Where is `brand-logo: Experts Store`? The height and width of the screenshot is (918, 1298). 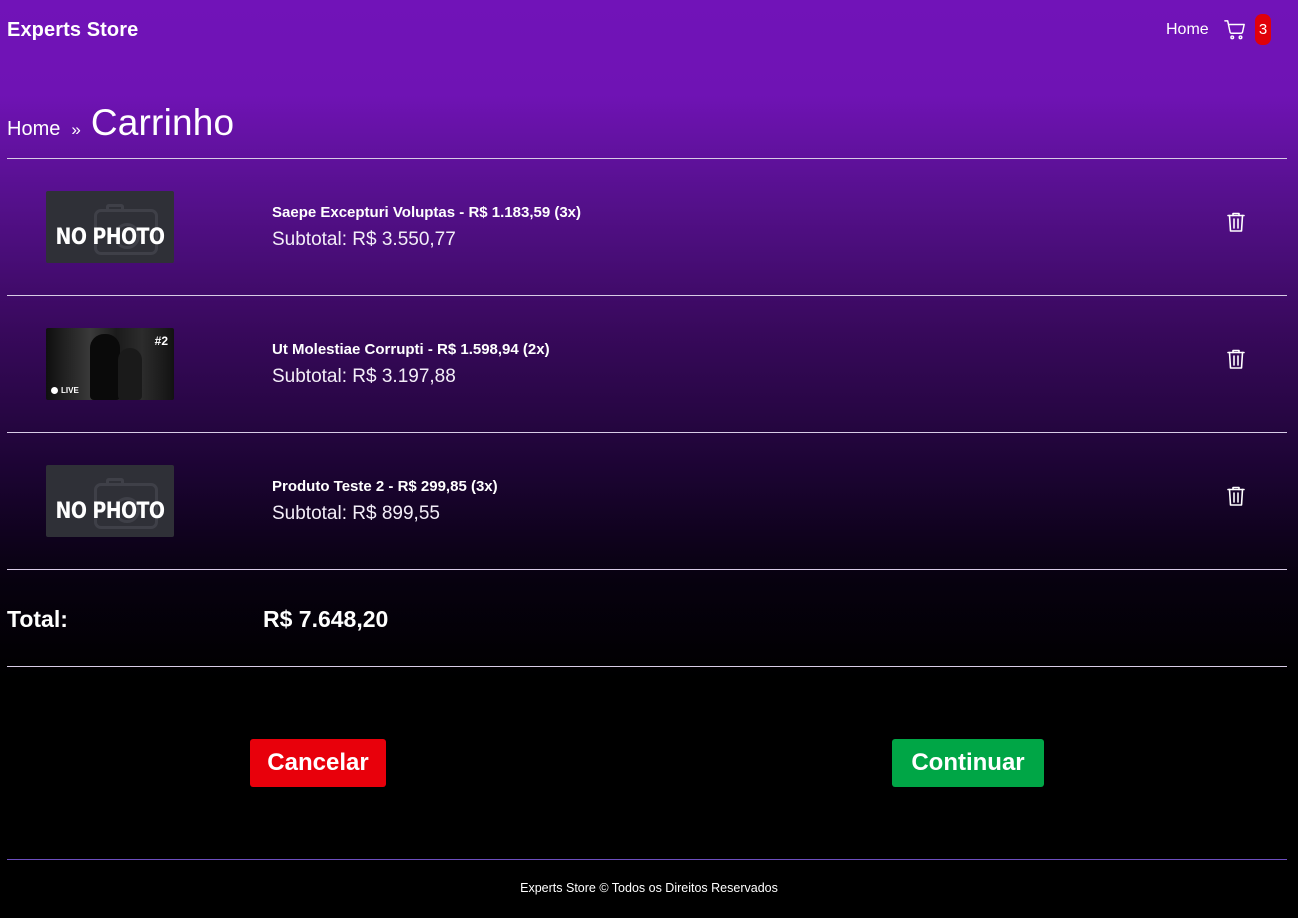
brand-logo: Experts Store is located at coordinates (72, 30).